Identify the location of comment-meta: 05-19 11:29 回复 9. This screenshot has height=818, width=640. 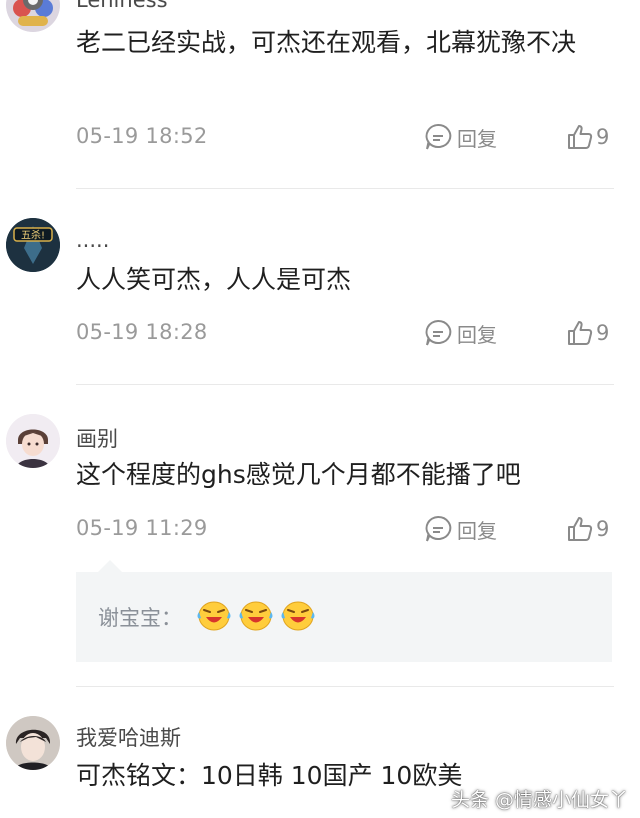
(346, 530).